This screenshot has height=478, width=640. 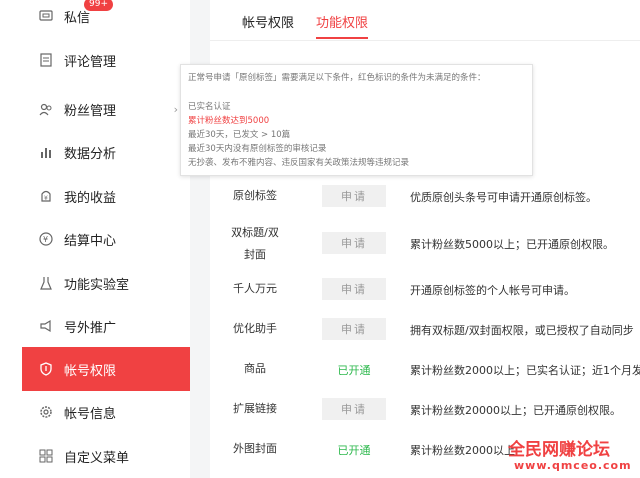 What do you see at coordinates (268, 21) in the screenshot?
I see `tab-account-permissions: 帐号权限` at bounding box center [268, 21].